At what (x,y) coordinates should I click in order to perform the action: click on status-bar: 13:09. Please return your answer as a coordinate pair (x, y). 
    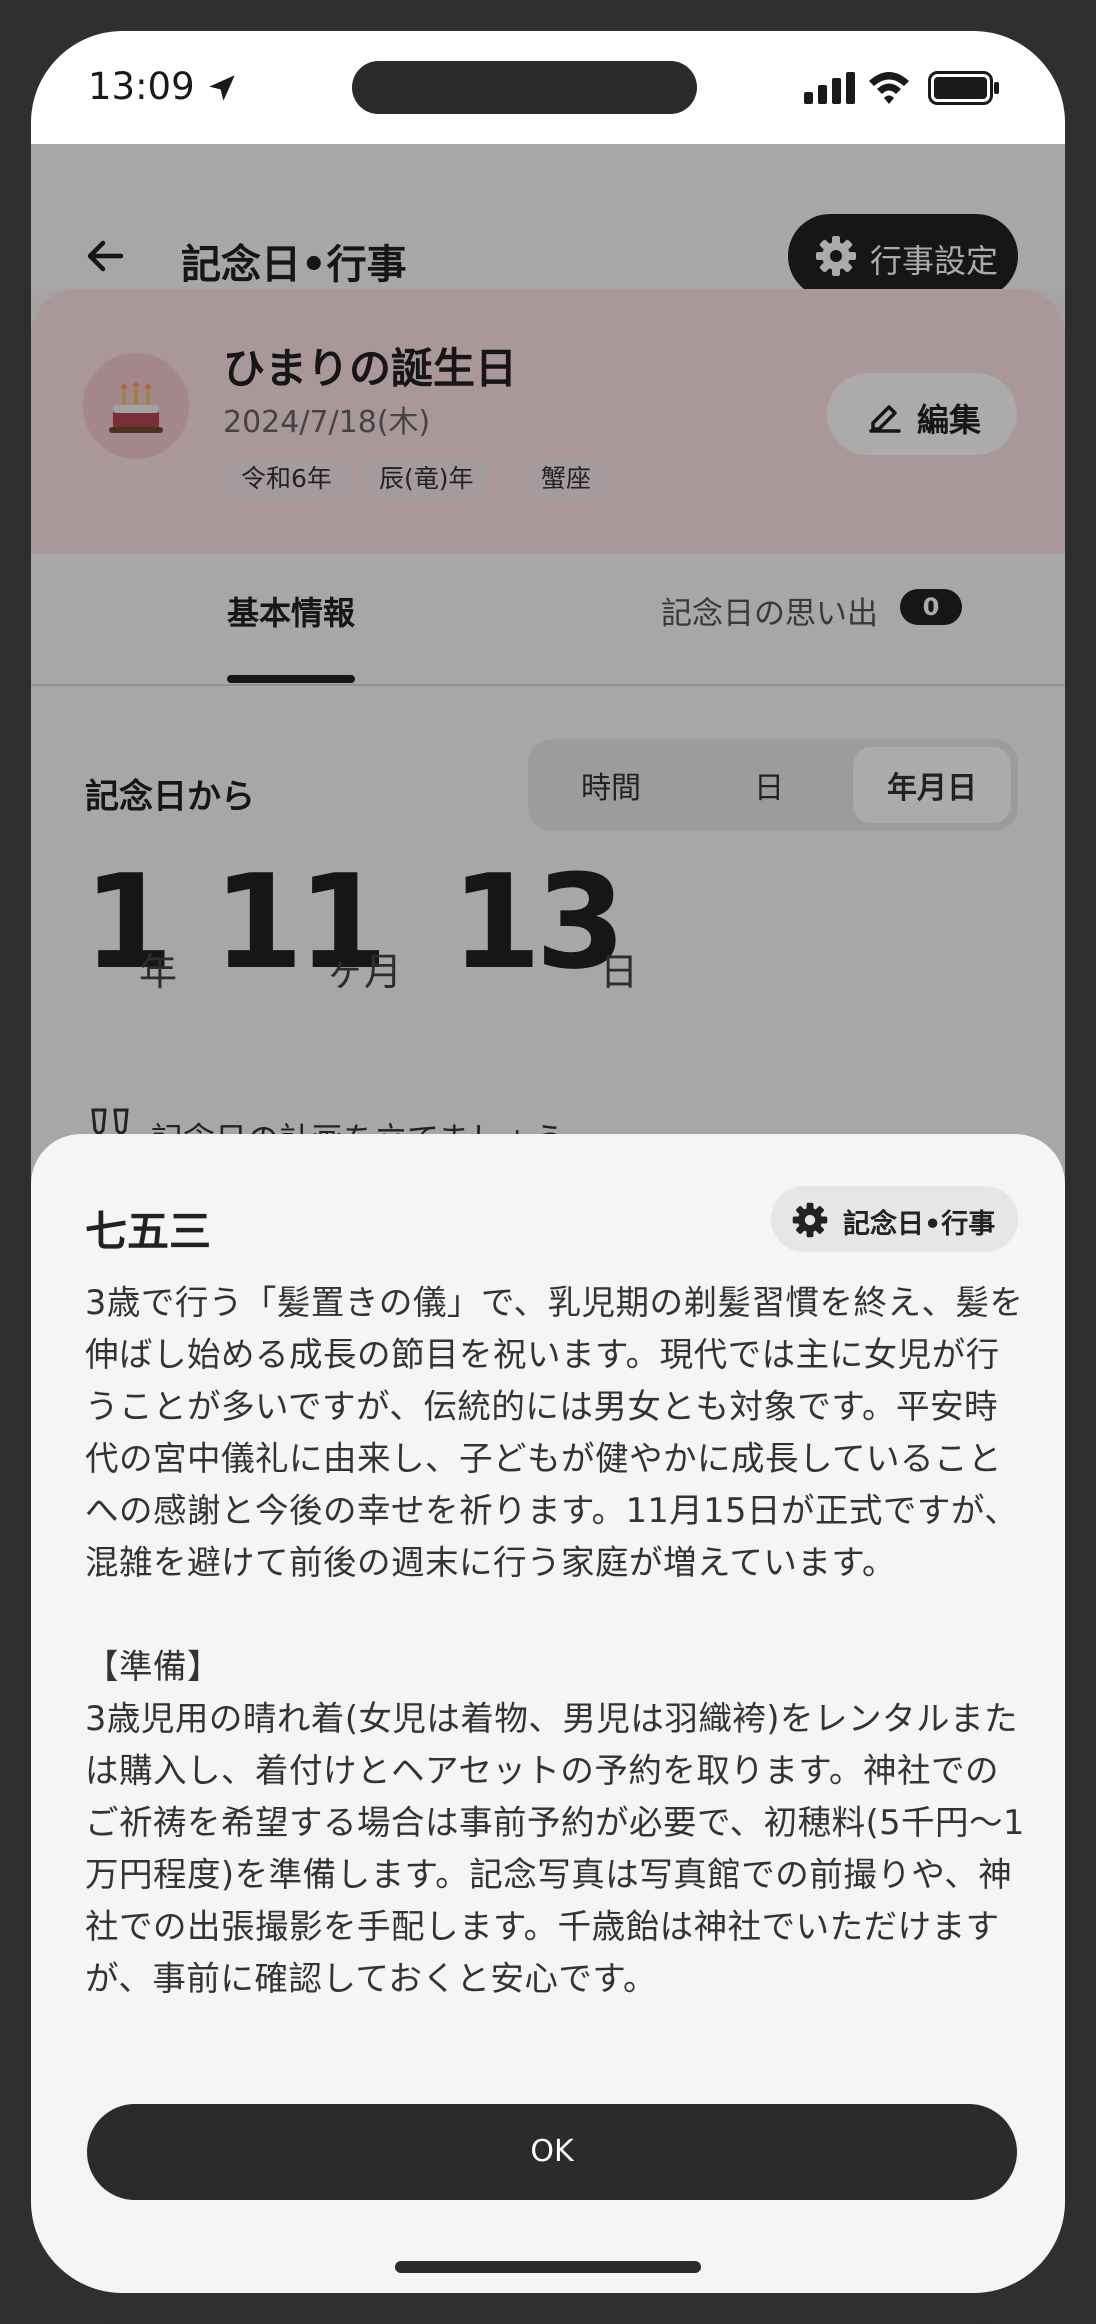
    Looking at the image, I should click on (548, 87).